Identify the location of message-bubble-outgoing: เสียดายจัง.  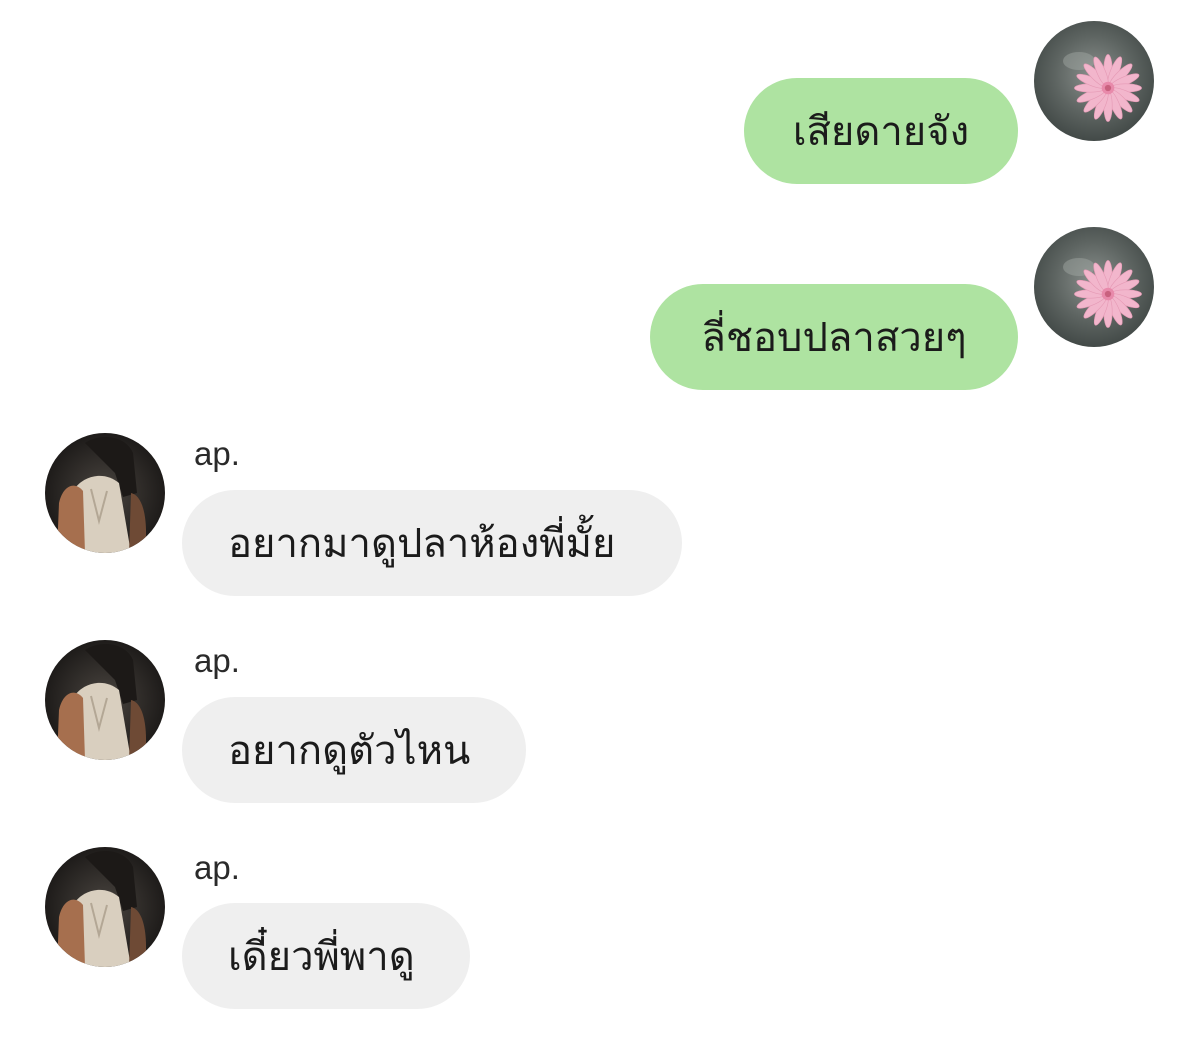
(881, 131).